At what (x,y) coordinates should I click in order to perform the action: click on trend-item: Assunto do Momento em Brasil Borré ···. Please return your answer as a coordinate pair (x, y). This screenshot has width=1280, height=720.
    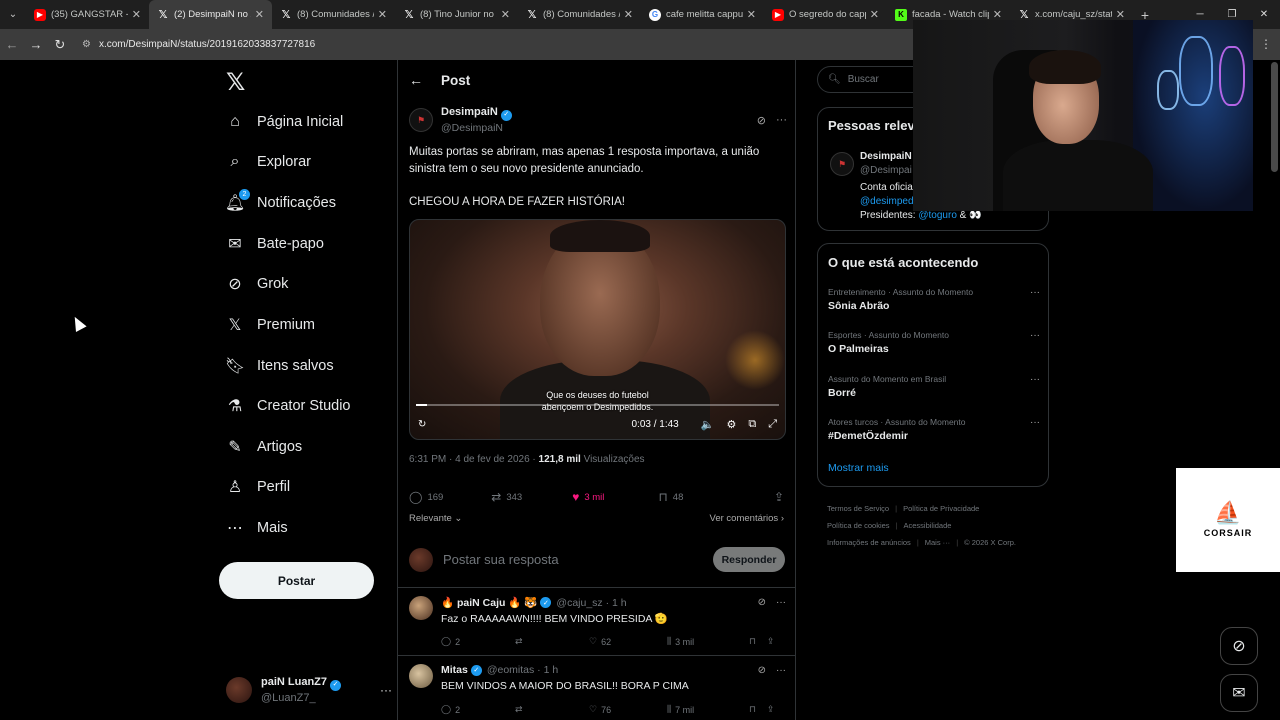
    Looking at the image, I should click on (934, 386).